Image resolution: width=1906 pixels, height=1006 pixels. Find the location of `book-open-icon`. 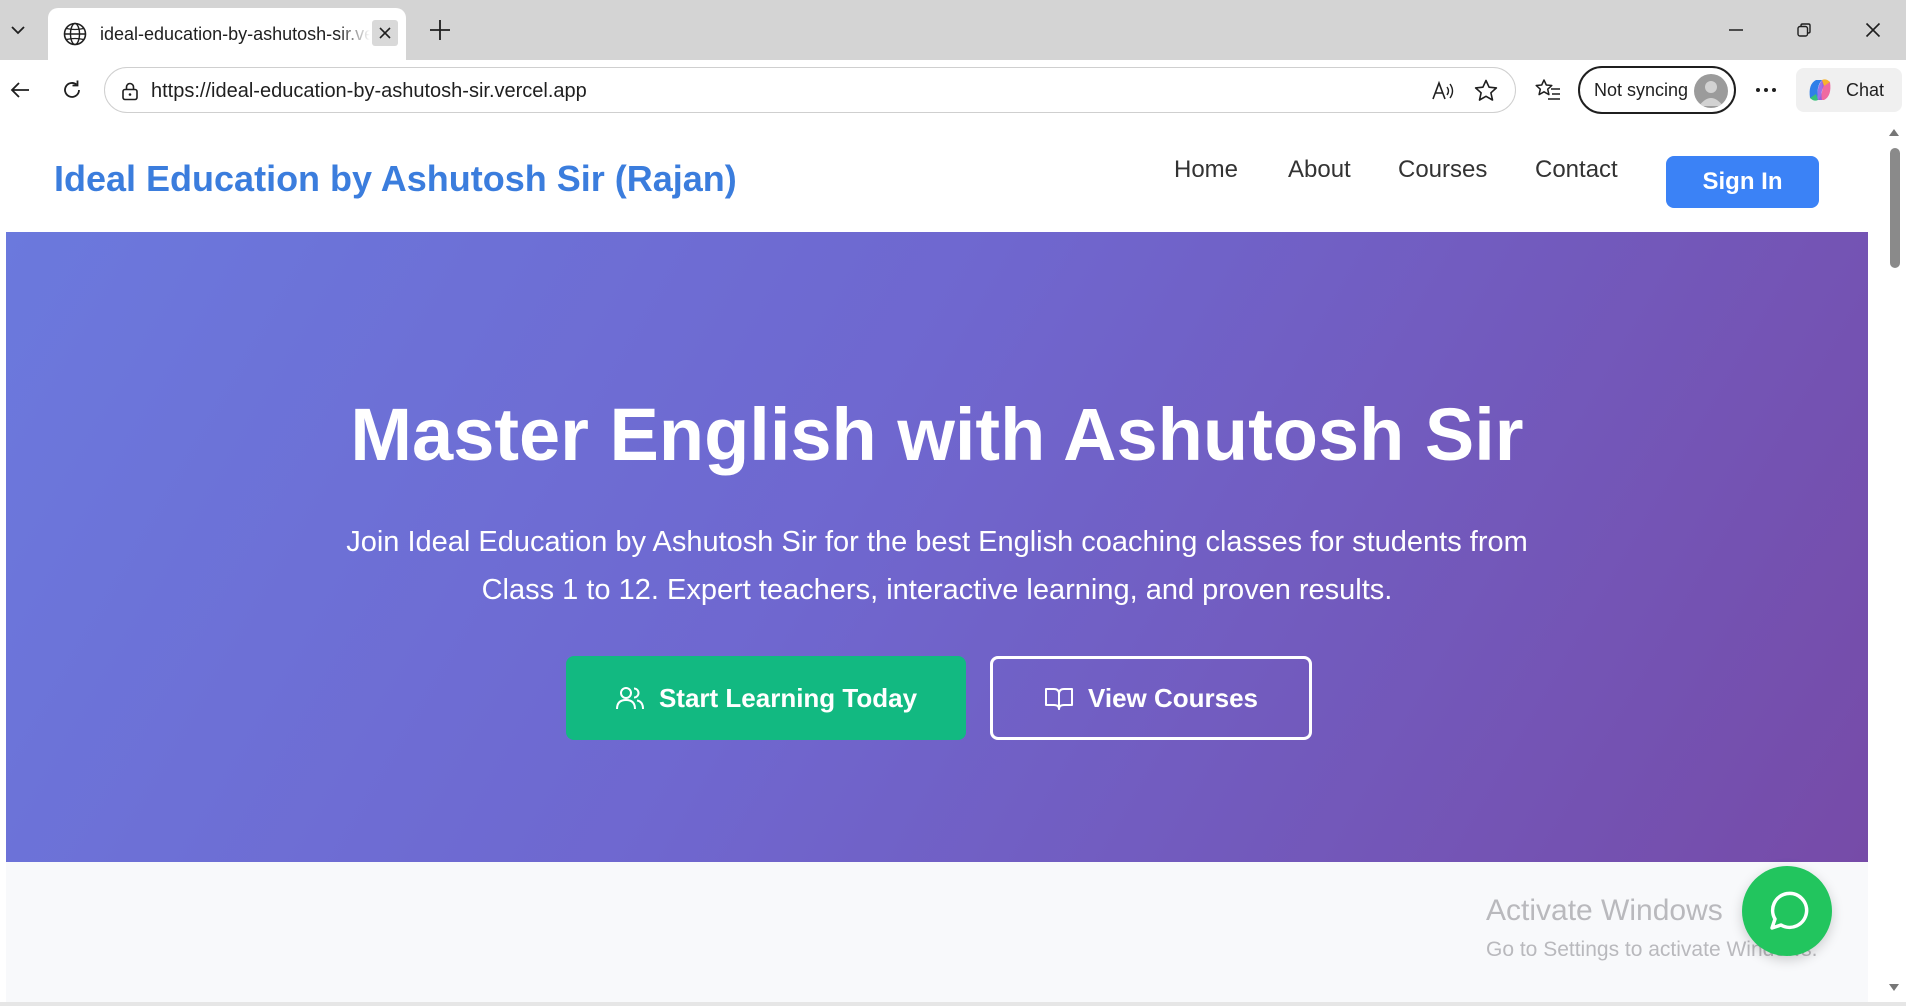

book-open-icon is located at coordinates (1058, 699).